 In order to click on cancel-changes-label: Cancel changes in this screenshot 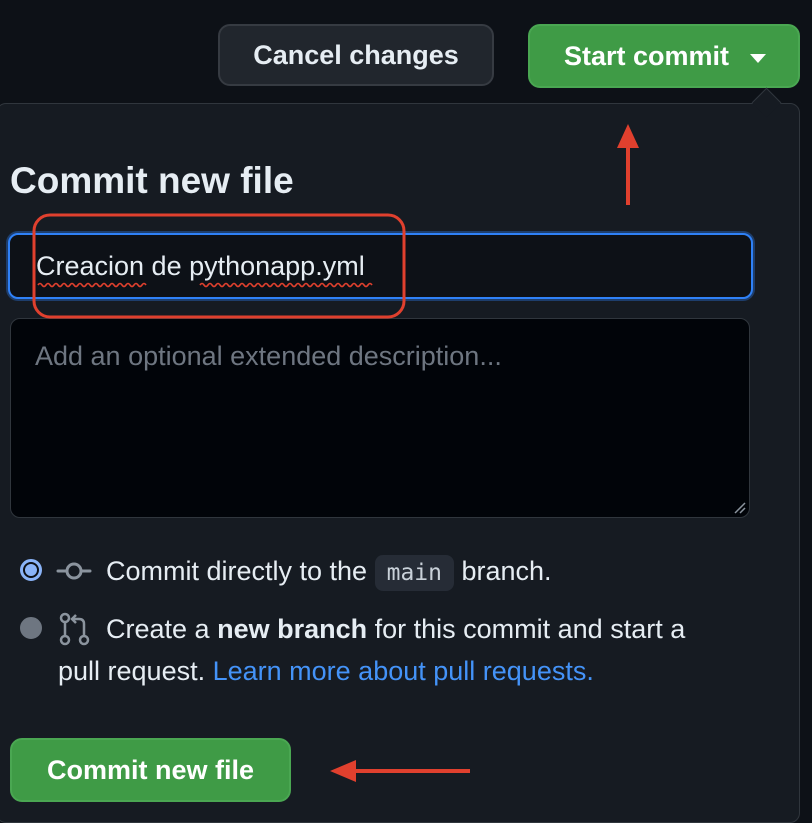, I will do `click(356, 54)`.